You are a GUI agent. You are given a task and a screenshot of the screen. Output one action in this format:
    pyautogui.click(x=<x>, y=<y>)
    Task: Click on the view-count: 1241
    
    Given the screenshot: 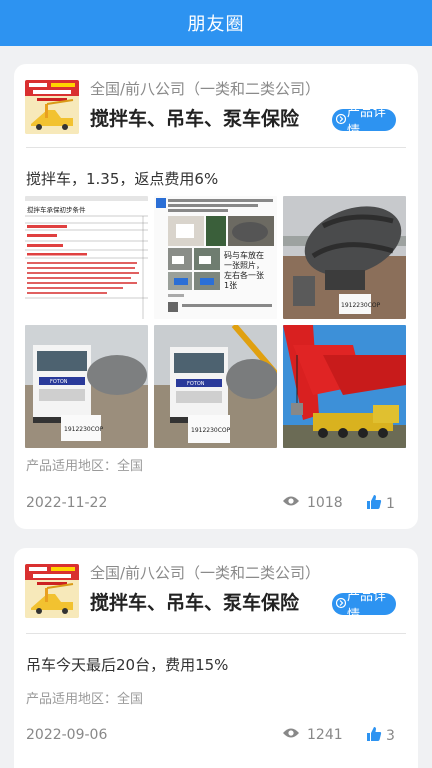 What is the action you would take?
    pyautogui.click(x=312, y=735)
    